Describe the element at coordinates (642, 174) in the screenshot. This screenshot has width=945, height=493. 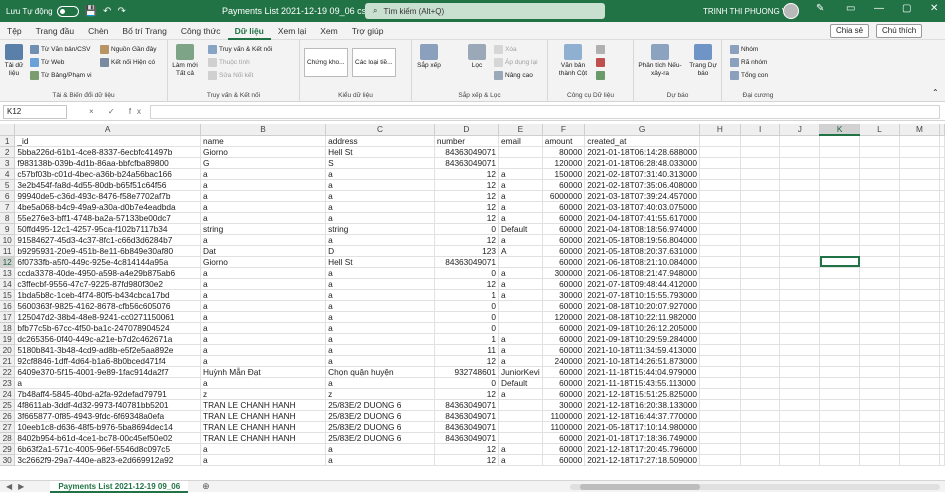
I see `cell: 2021-02-18T07:31:40.313000` at that location.